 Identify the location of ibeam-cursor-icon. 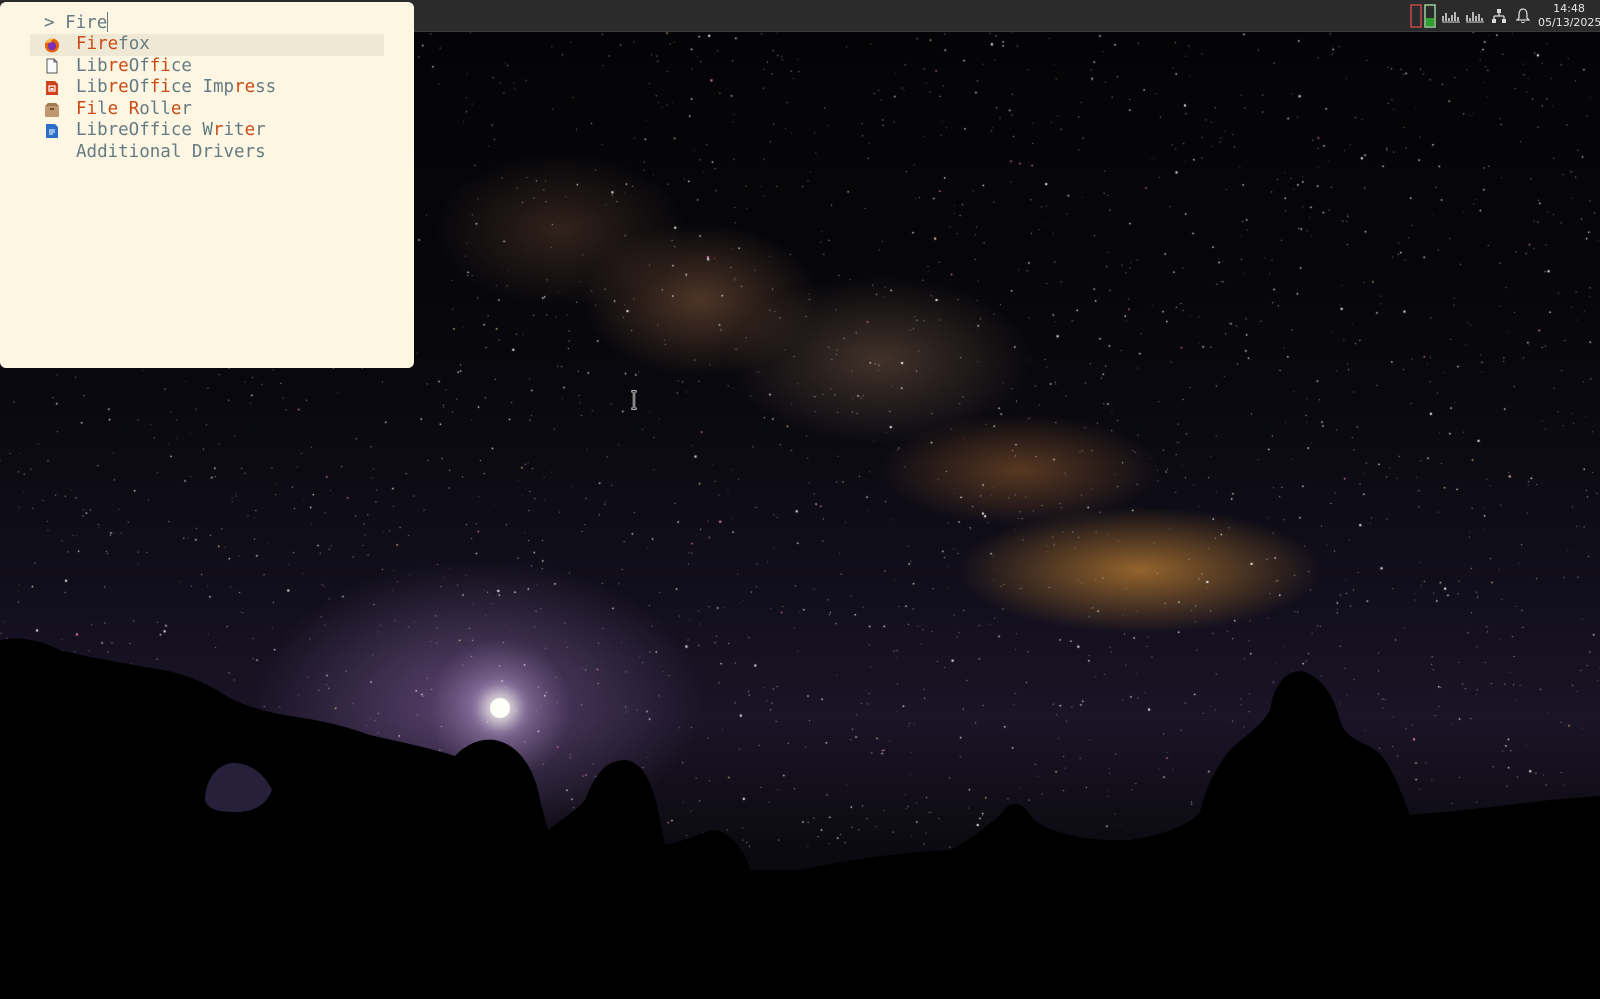
(634, 400).